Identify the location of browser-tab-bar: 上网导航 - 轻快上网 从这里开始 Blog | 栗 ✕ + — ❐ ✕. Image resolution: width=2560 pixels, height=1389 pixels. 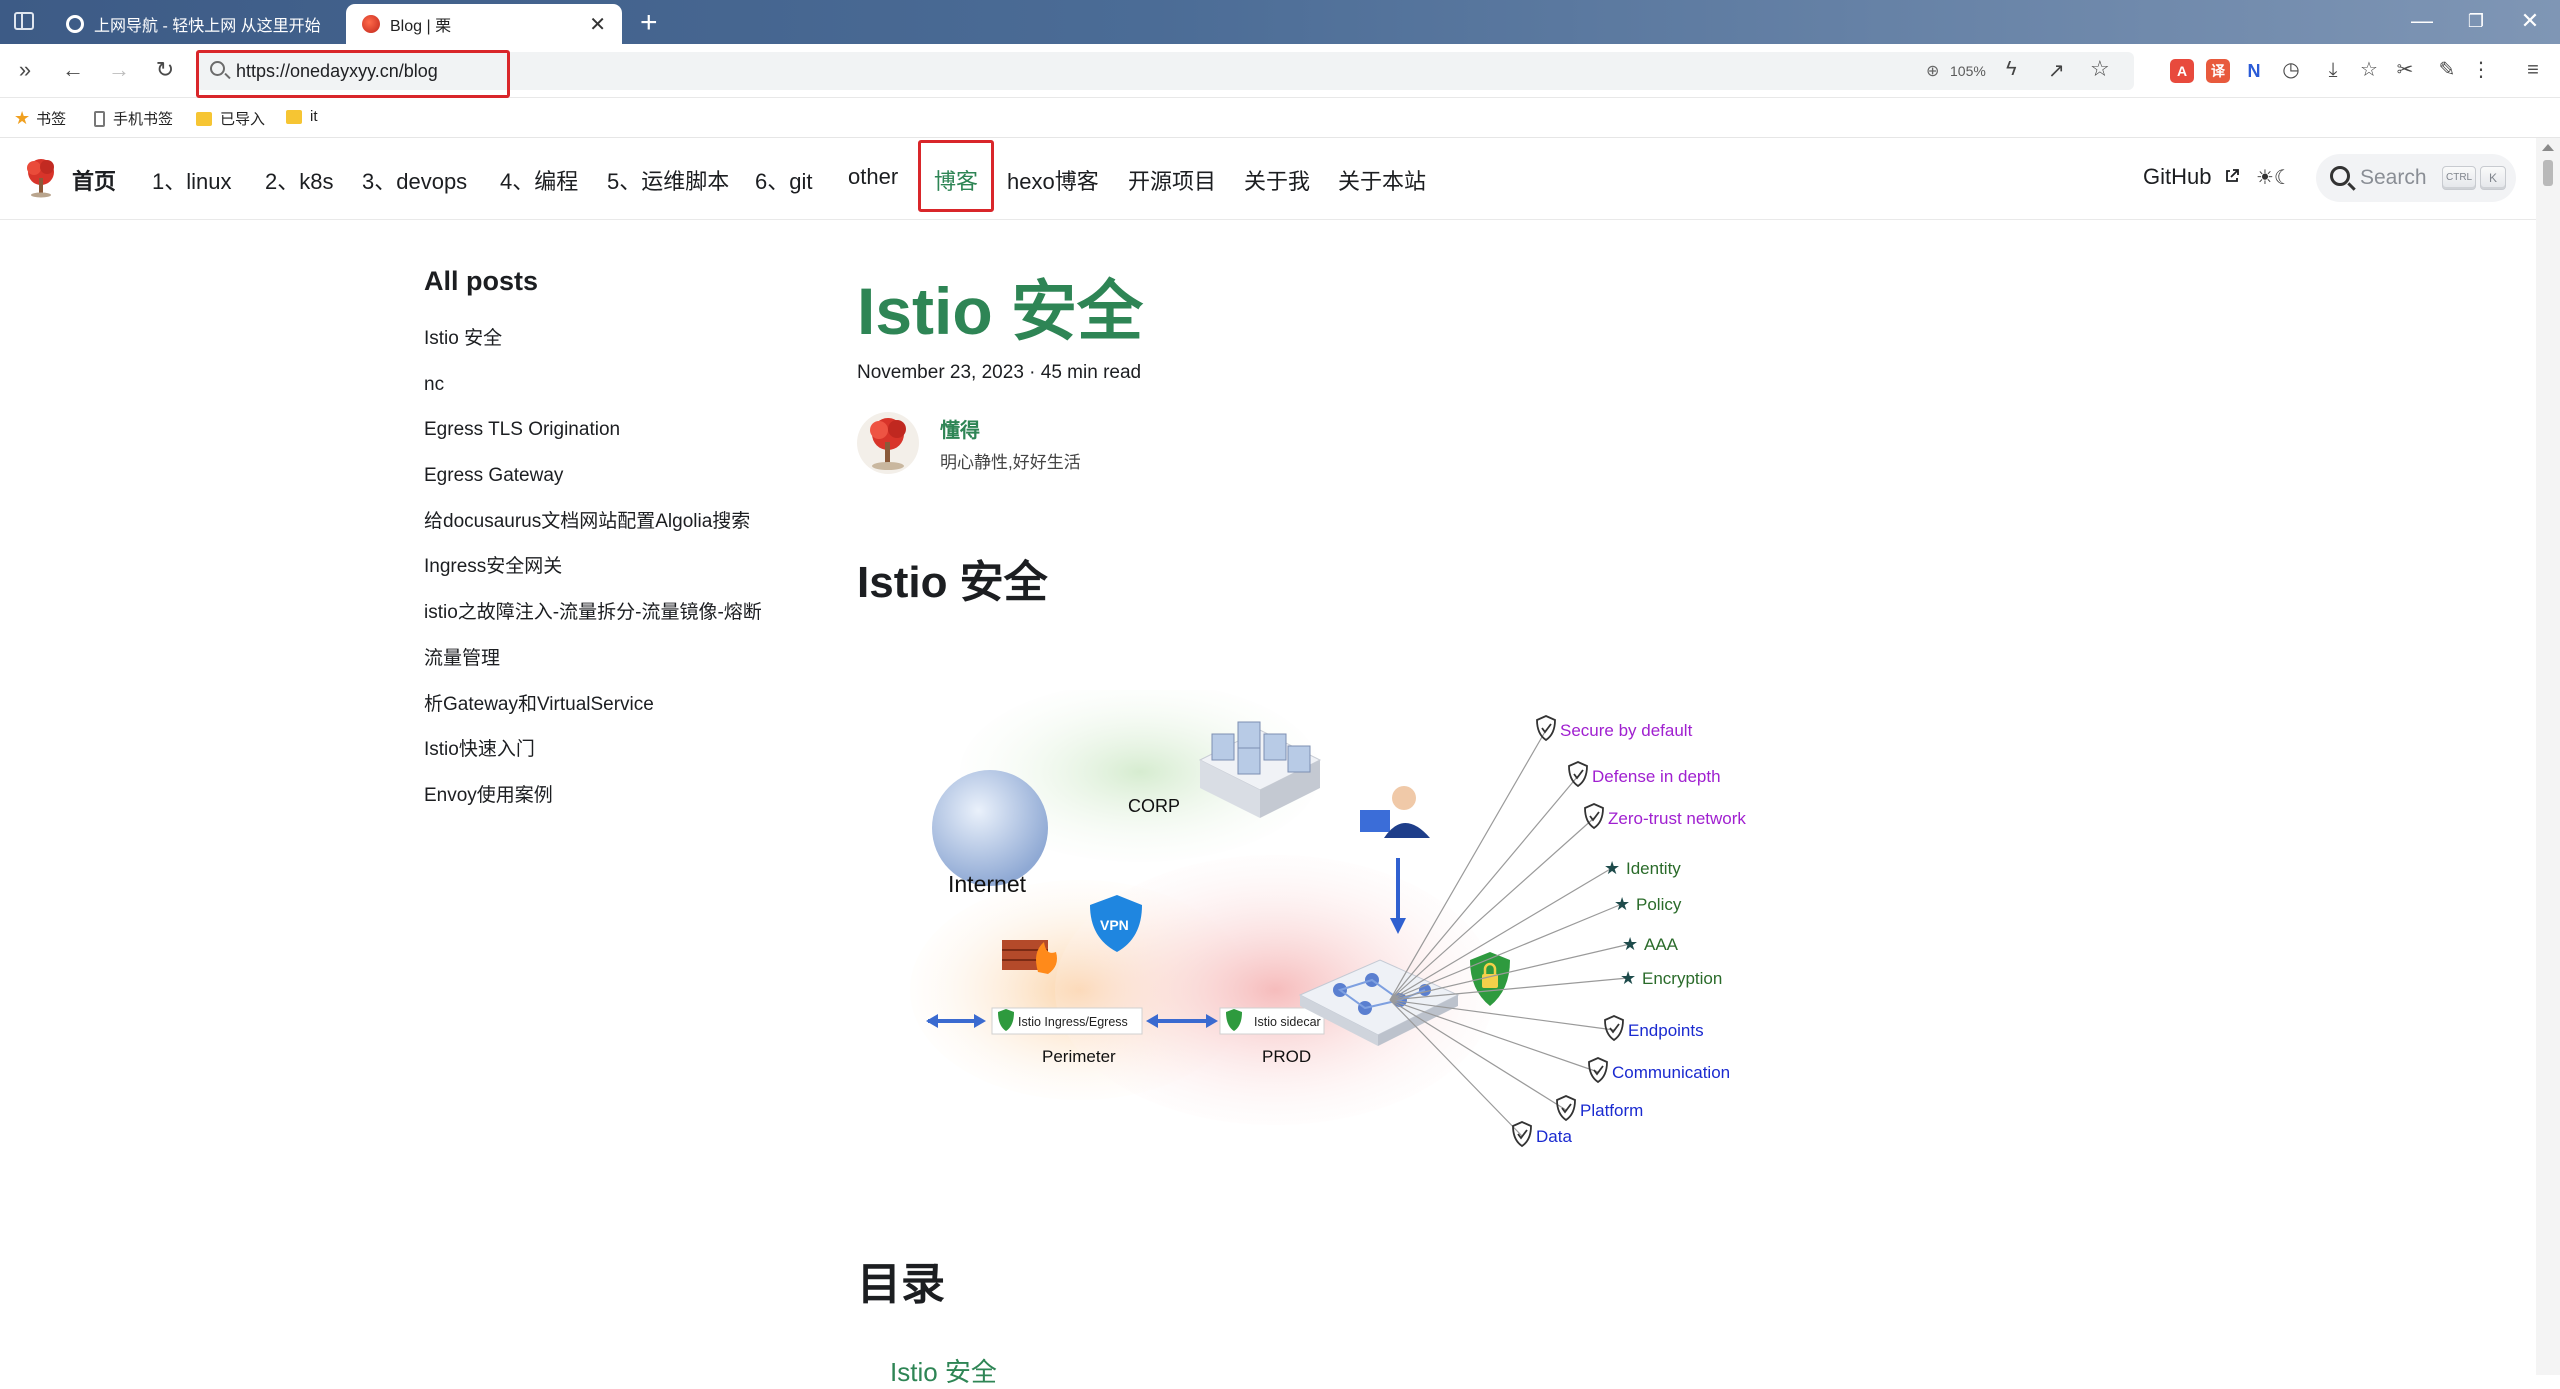
(1280, 22).